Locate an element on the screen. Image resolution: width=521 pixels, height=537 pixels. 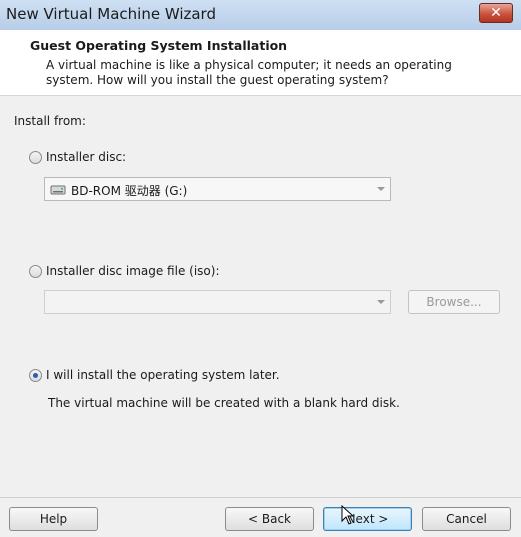
back-button: < Back is located at coordinates (269, 519).